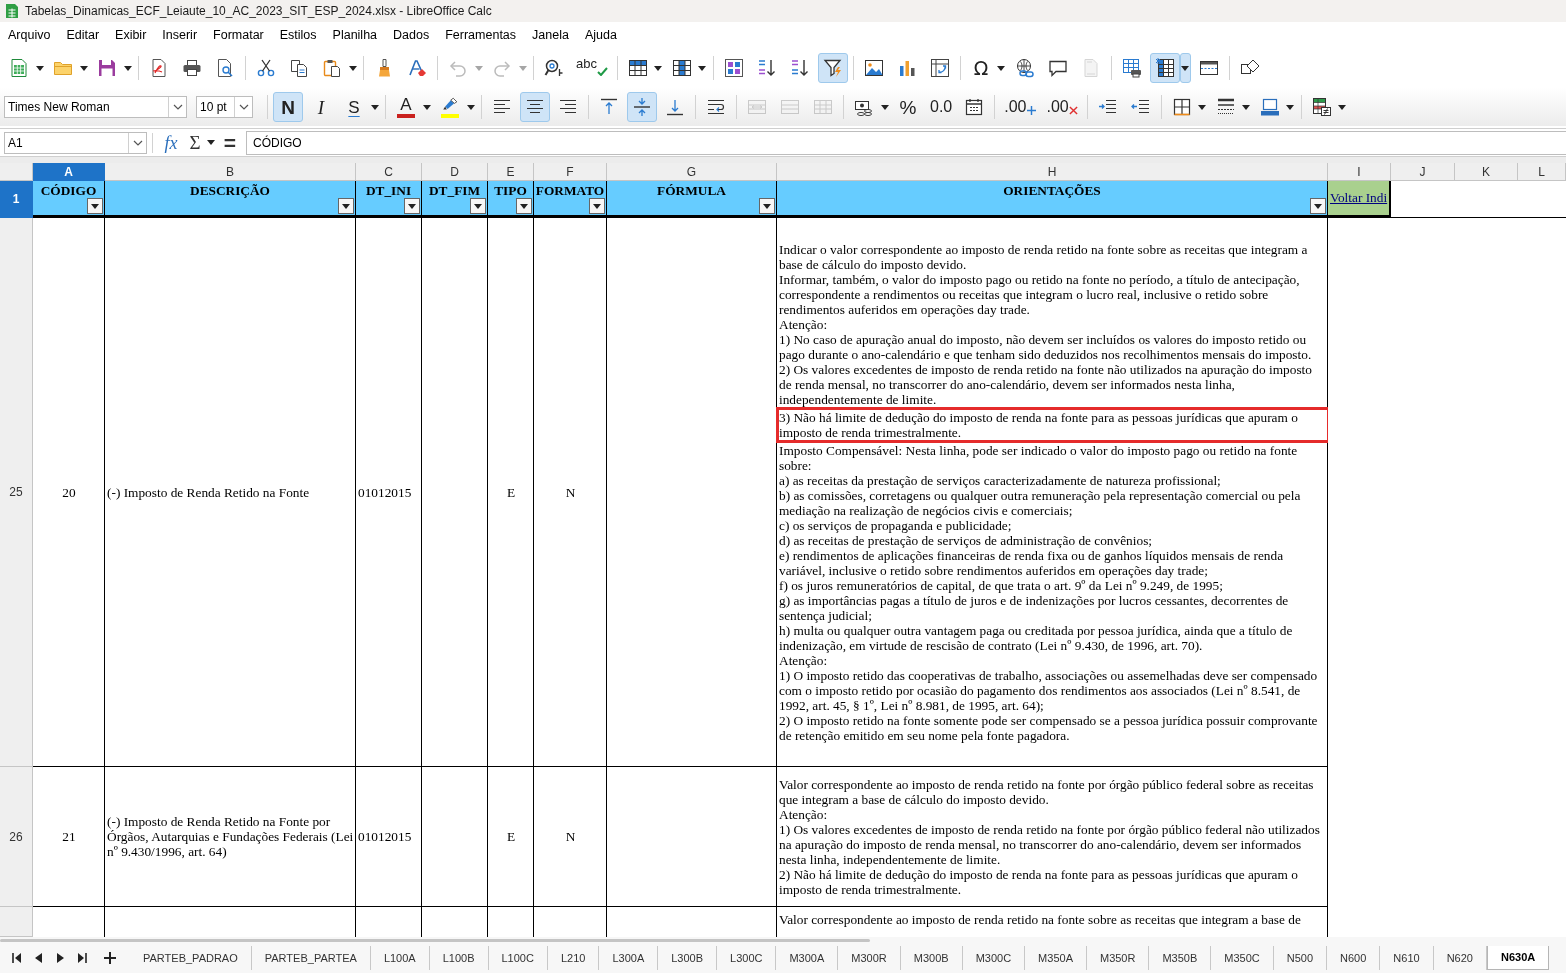  Describe the element at coordinates (1180, 957) in the screenshot. I see `sheet-tab: M350B` at that location.